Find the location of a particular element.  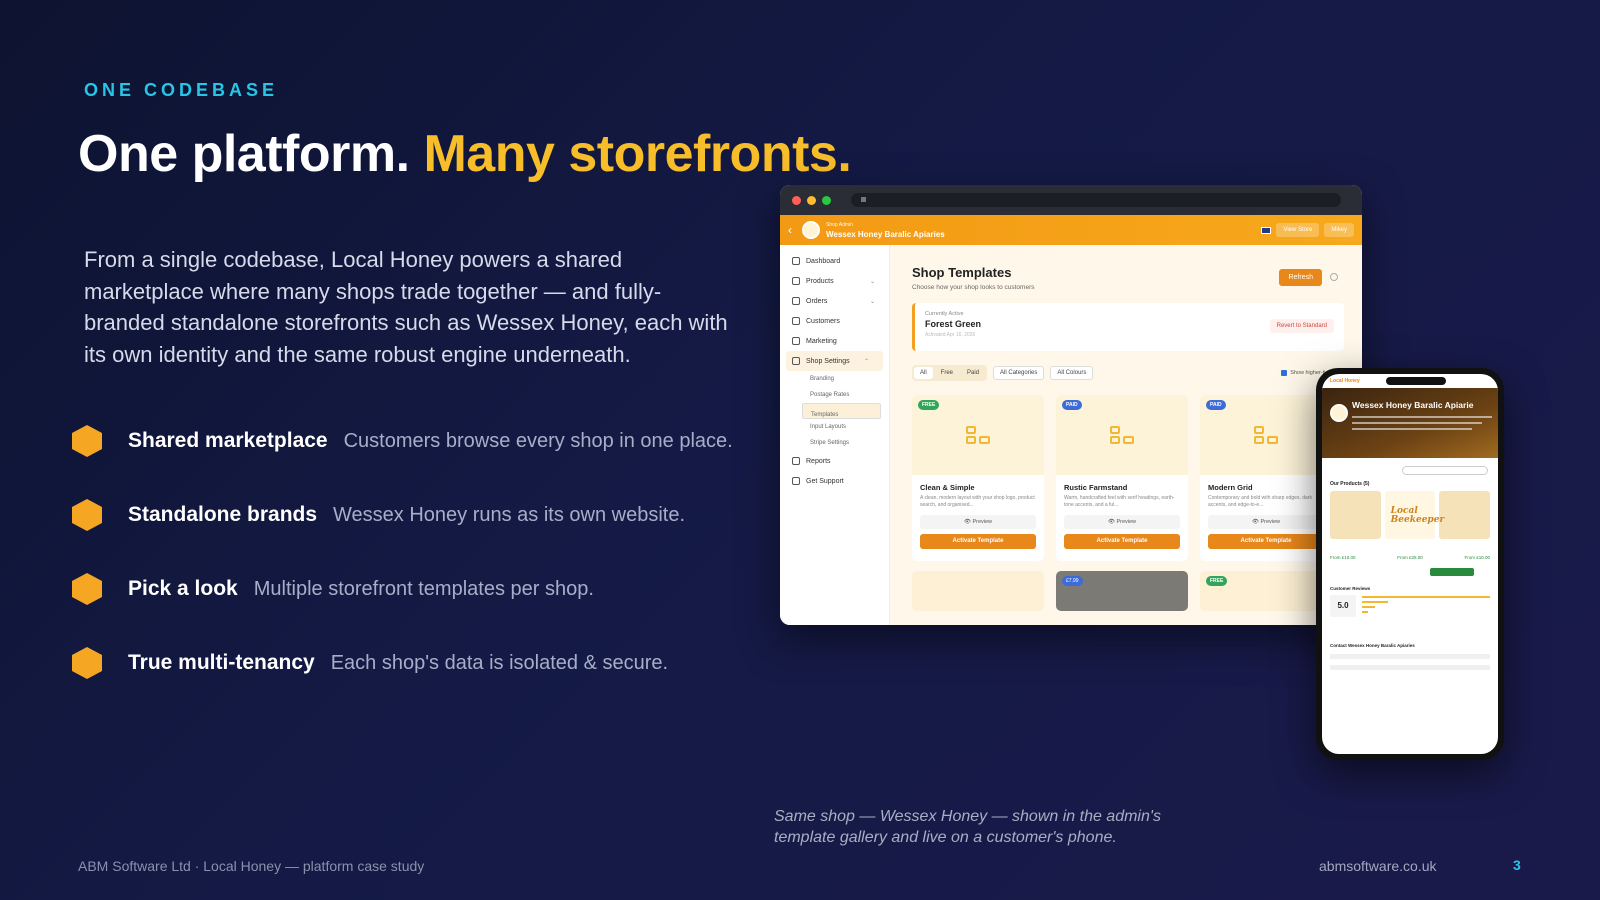

template-thumbnail: FREE is located at coordinates (978, 435).